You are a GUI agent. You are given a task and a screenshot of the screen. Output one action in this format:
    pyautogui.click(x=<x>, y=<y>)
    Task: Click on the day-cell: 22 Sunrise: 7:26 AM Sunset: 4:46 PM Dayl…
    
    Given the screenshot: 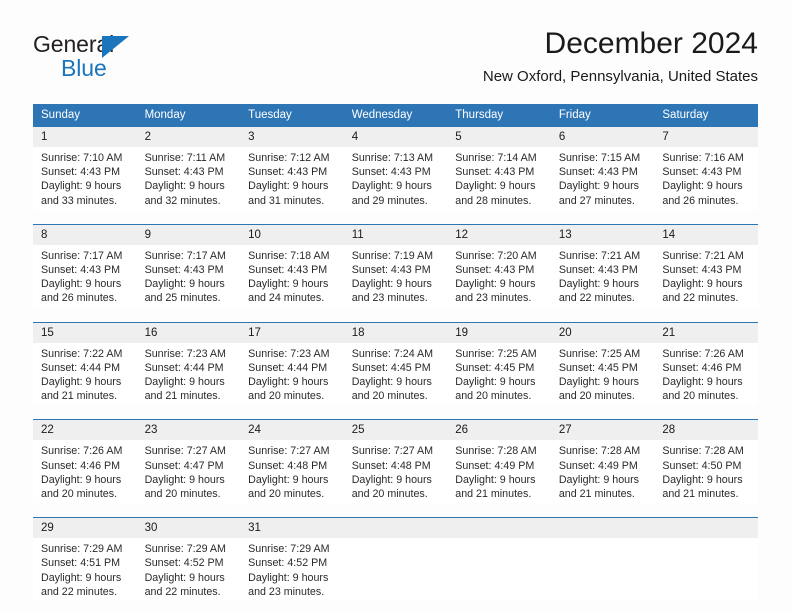 What is the action you would take?
    pyautogui.click(x=85, y=461)
    